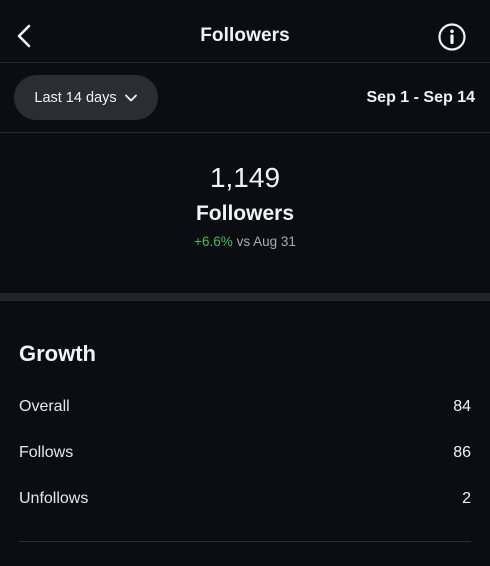 This screenshot has height=566, width=490. What do you see at coordinates (245, 541) in the screenshot?
I see `growth-bottom-divider` at bounding box center [245, 541].